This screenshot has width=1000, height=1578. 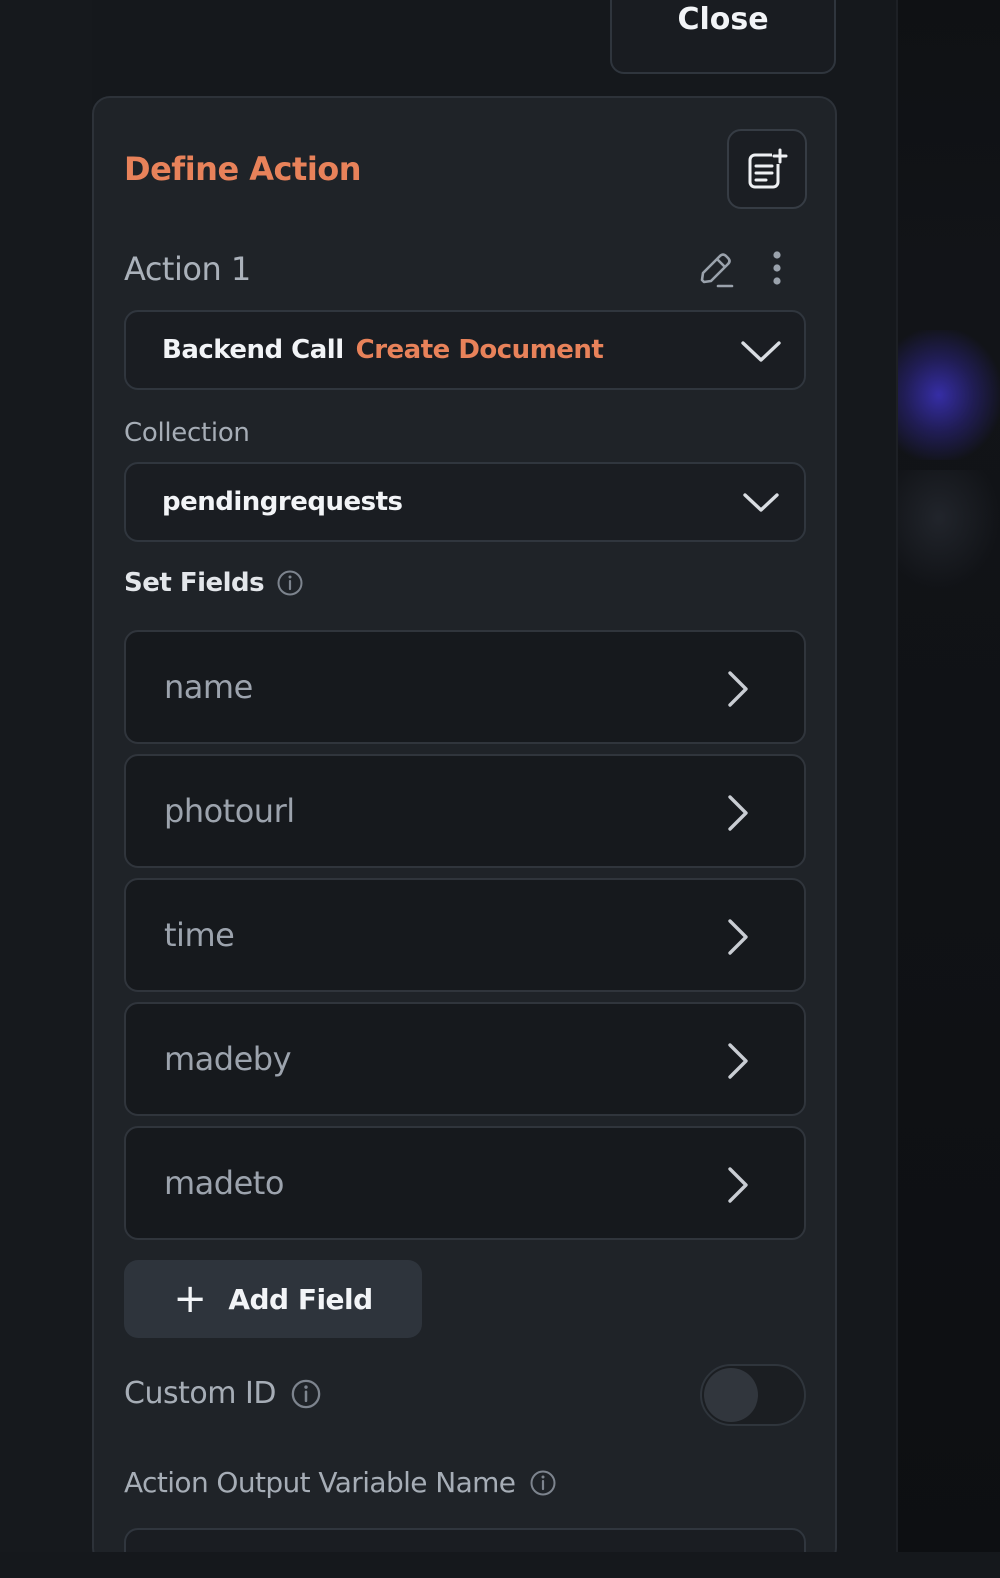 I want to click on set-fields-header: Set Fields, so click(x=214, y=583).